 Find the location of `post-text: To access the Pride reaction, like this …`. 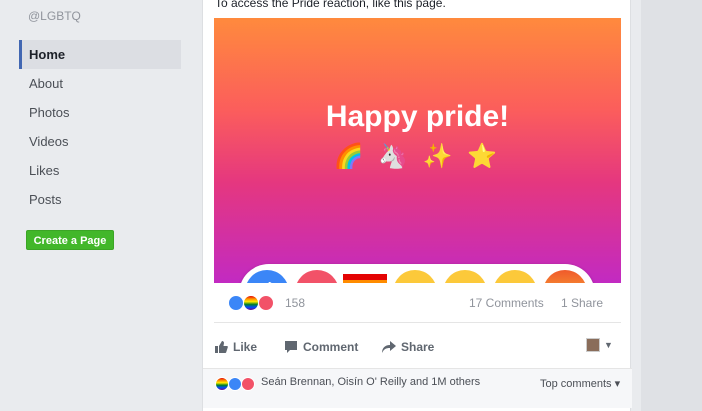

post-text: To access the Pride reaction, like this … is located at coordinates (330, 5).